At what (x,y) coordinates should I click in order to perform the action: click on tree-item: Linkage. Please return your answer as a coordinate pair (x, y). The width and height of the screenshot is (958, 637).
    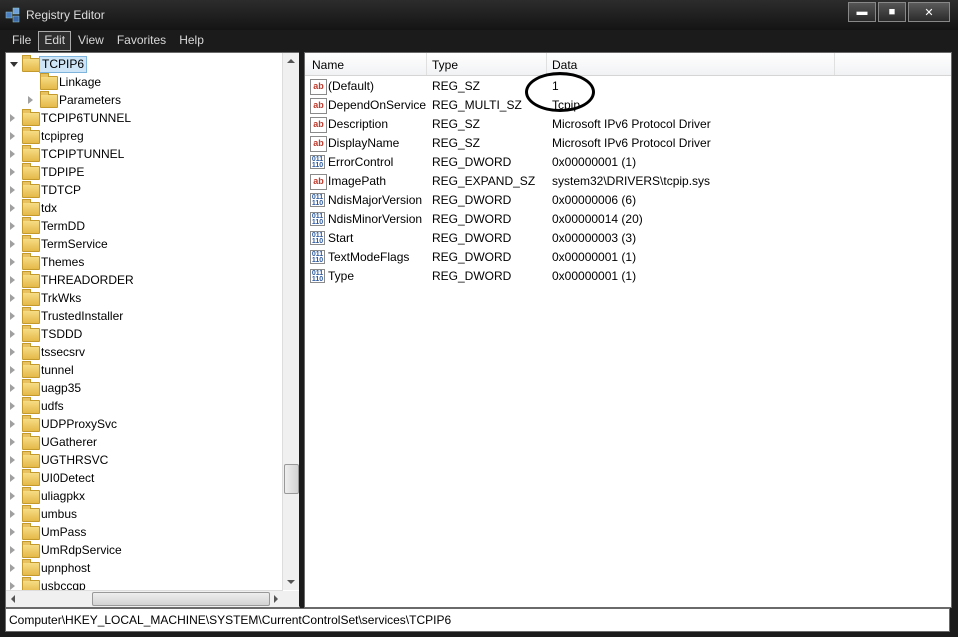
    Looking at the image, I should click on (145, 82).